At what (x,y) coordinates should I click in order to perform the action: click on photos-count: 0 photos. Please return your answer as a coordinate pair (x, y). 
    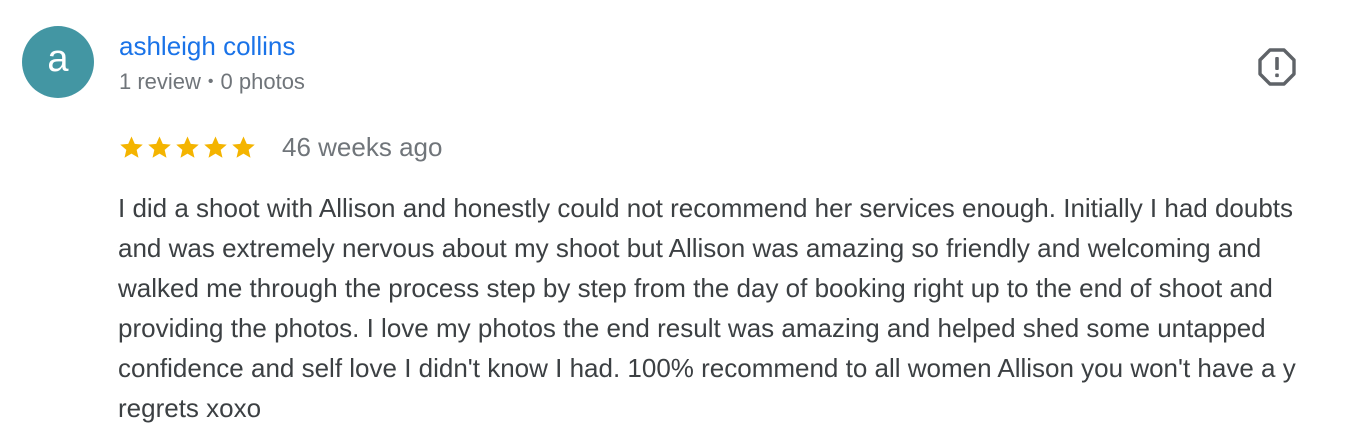
    Looking at the image, I should click on (262, 81).